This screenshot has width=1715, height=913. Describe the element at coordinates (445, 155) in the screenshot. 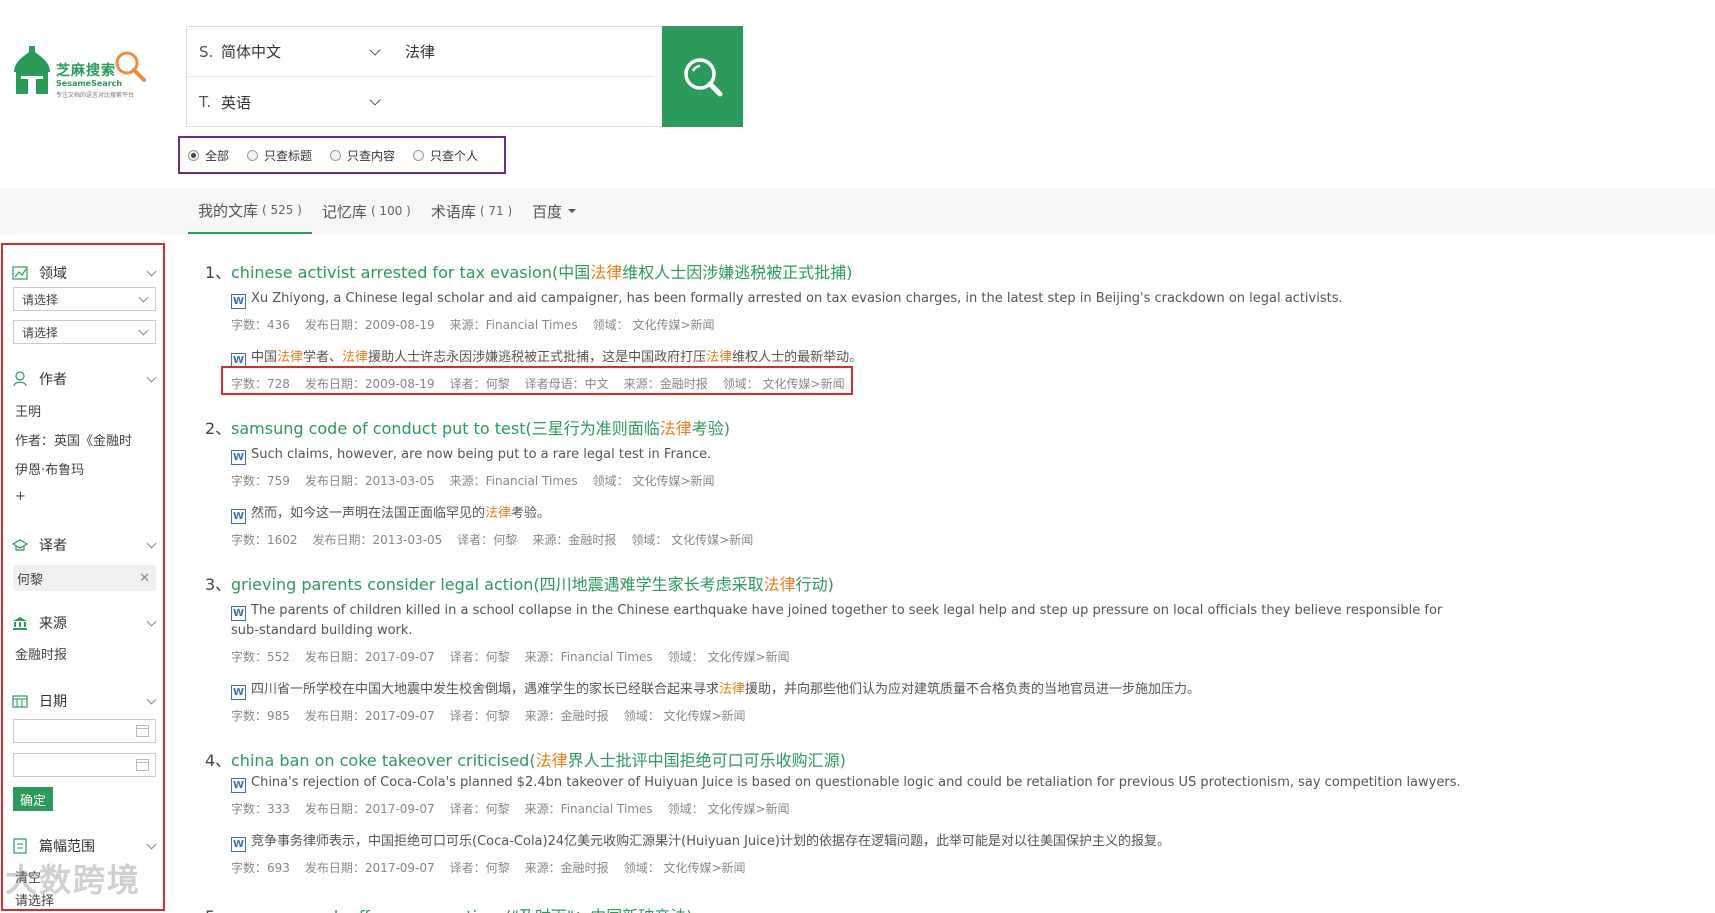

I see `scope-personal-radio: 只查个人` at that location.